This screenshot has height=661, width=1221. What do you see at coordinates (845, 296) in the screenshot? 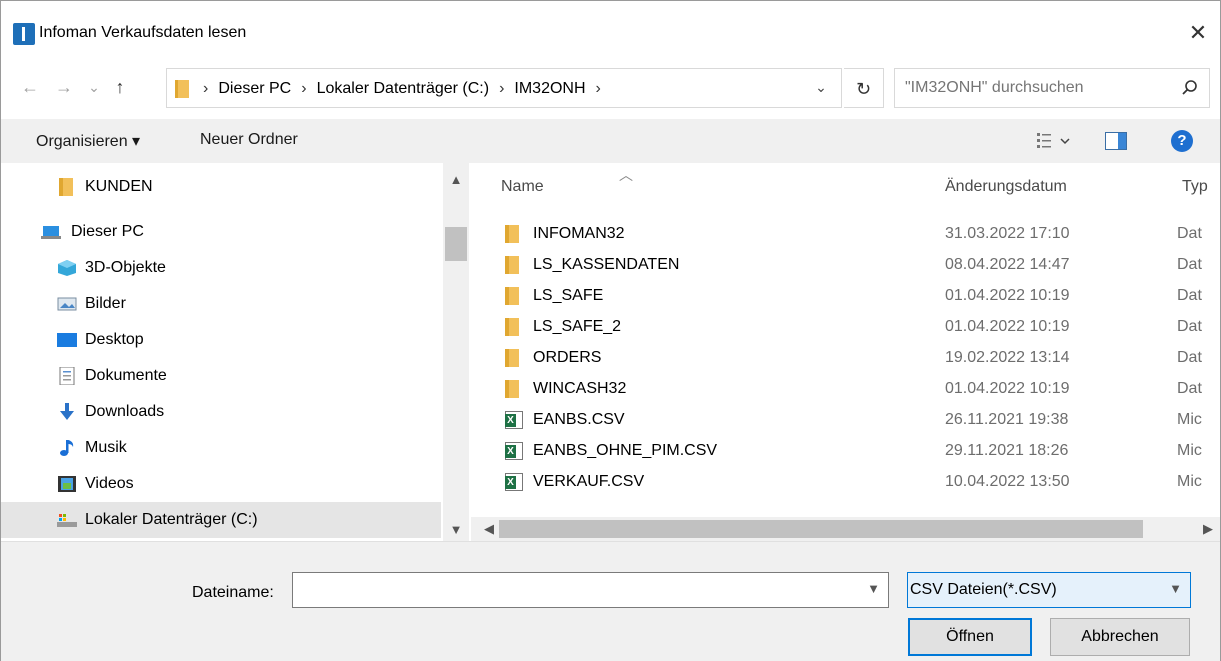
I see `file-row: LS_SAFE 01.04.2022 10:19 Dat` at bounding box center [845, 296].